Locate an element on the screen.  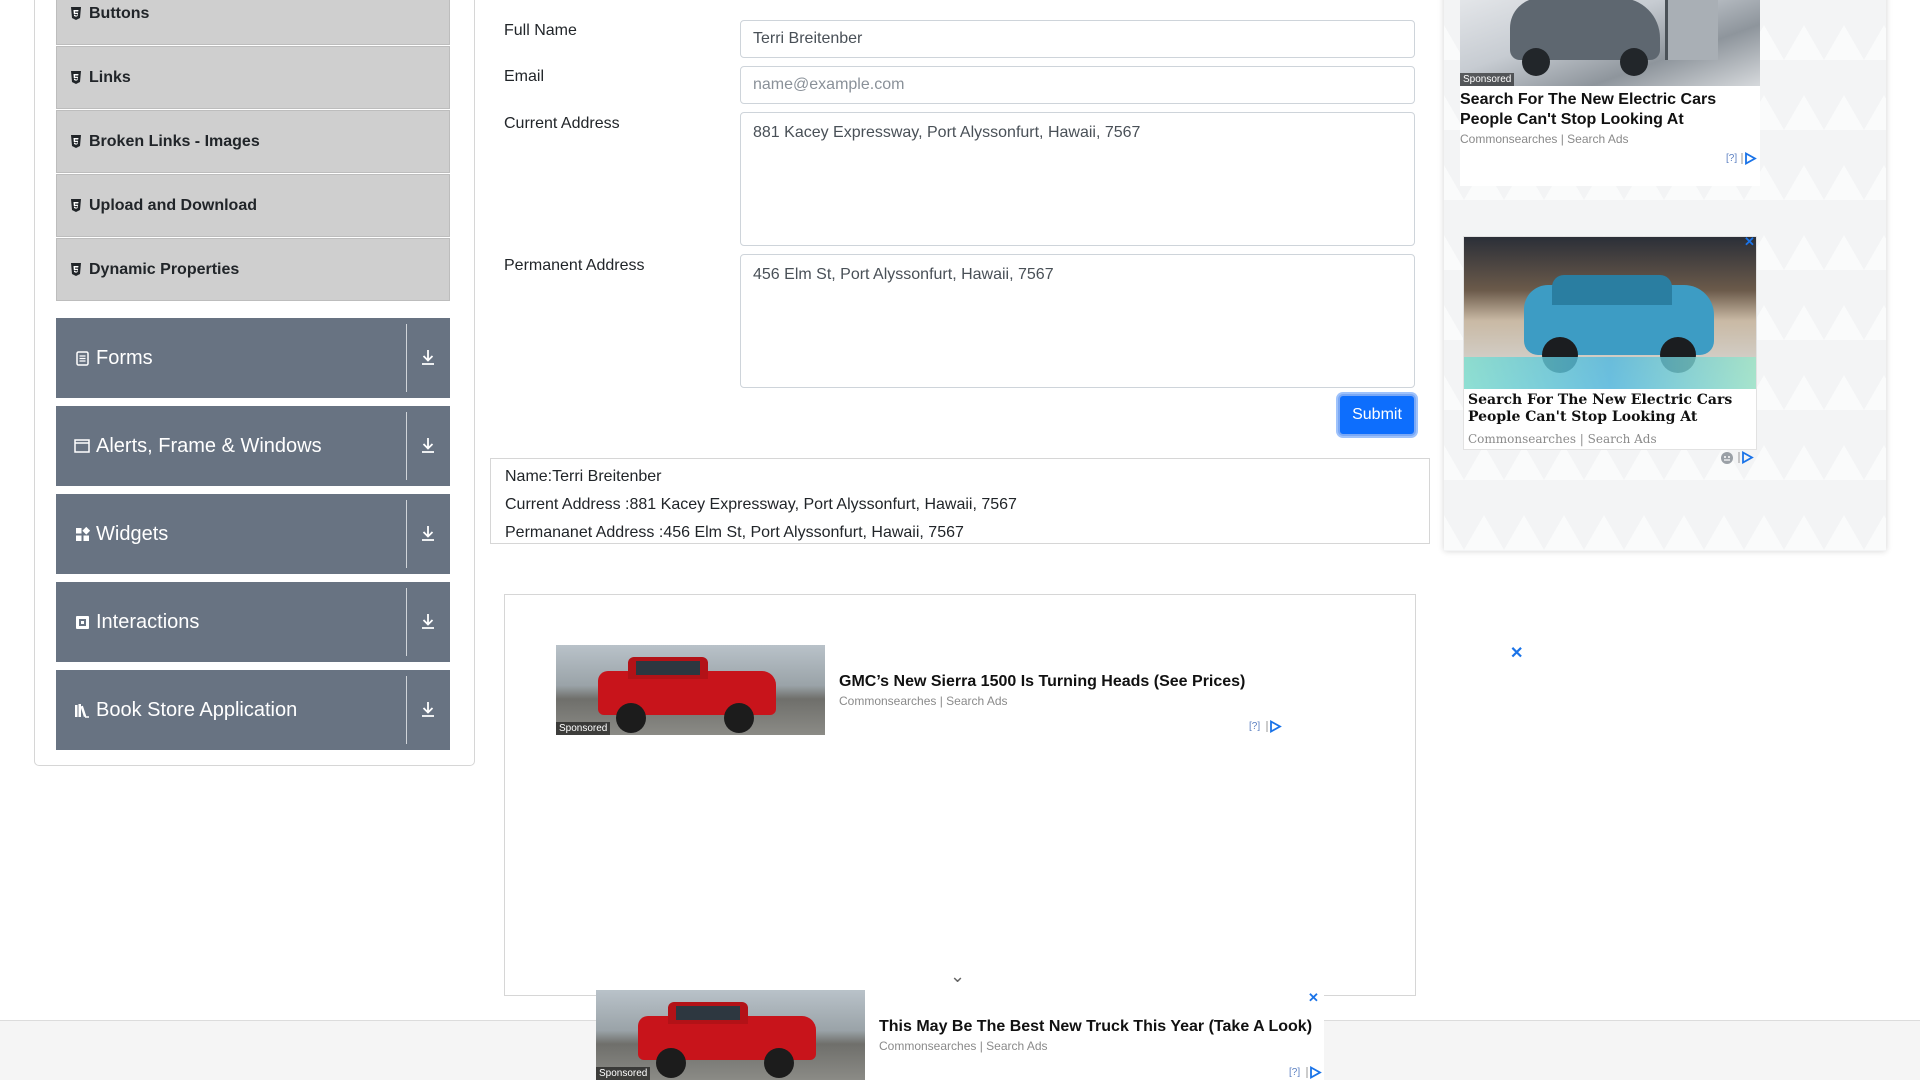
sidebar-group-alerts: Alerts, Frame & Windows is located at coordinates (253, 446).